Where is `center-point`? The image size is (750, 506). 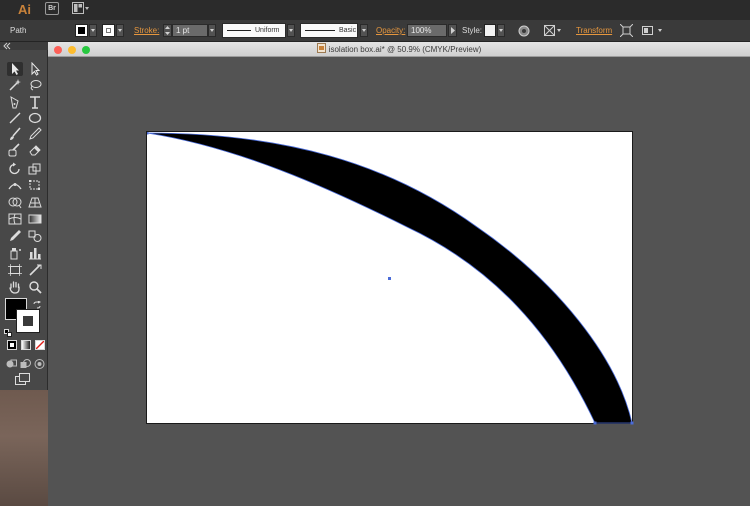
center-point is located at coordinates (389, 278).